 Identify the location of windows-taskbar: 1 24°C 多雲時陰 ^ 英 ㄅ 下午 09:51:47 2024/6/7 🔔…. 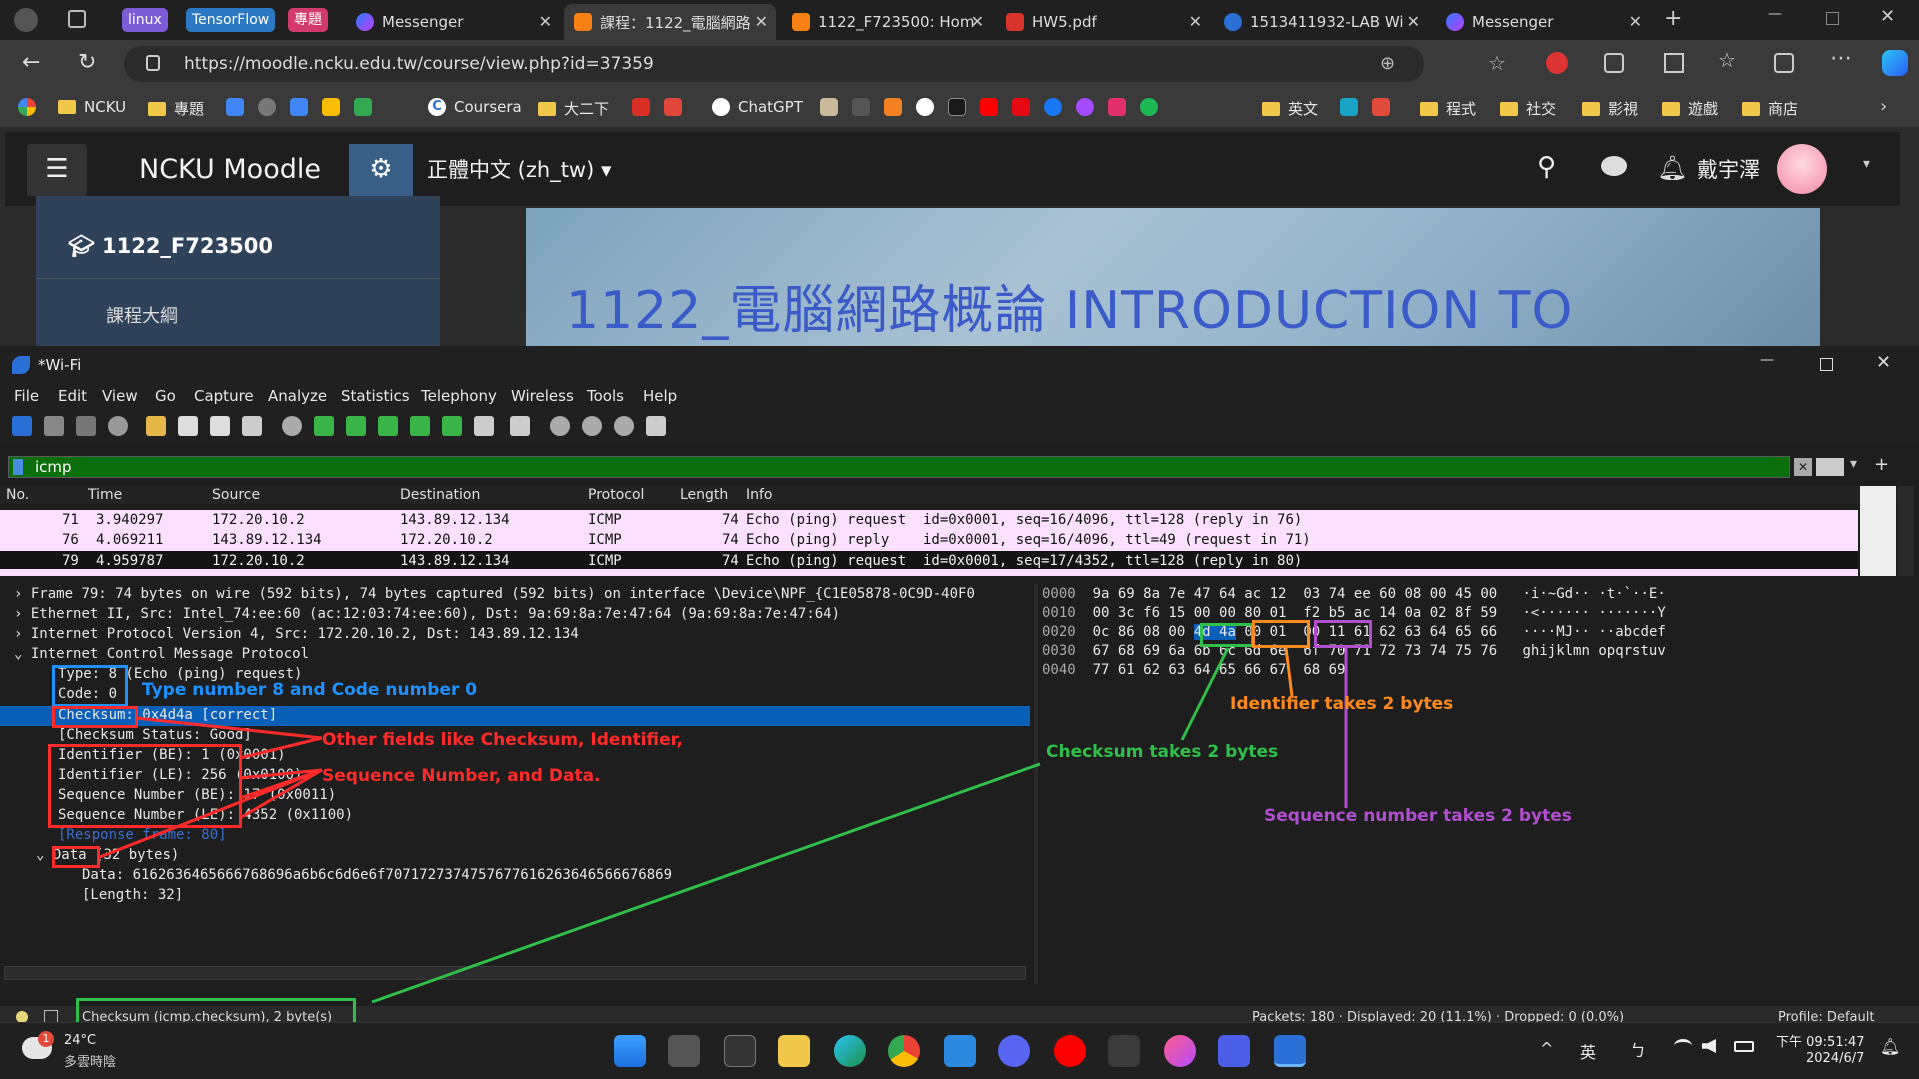
(959, 1050).